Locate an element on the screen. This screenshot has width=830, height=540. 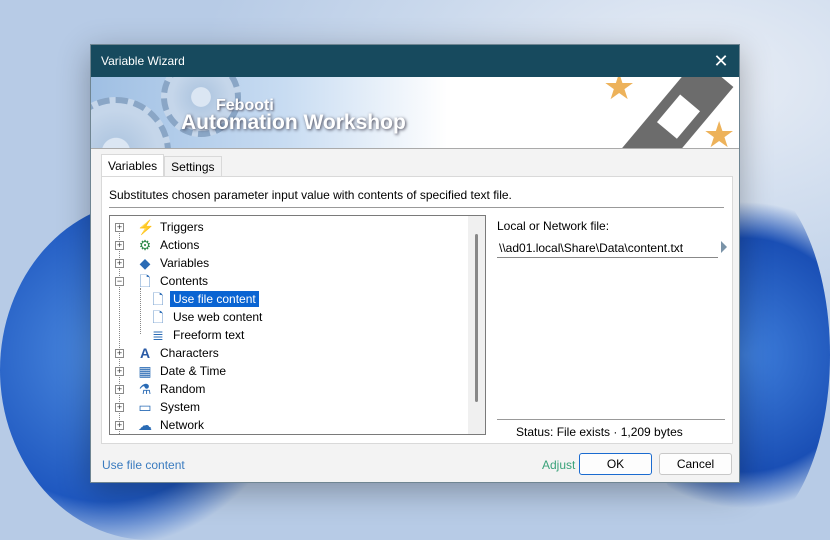
brand-logo: Automation Workshop is located at coordinates (293, 122).